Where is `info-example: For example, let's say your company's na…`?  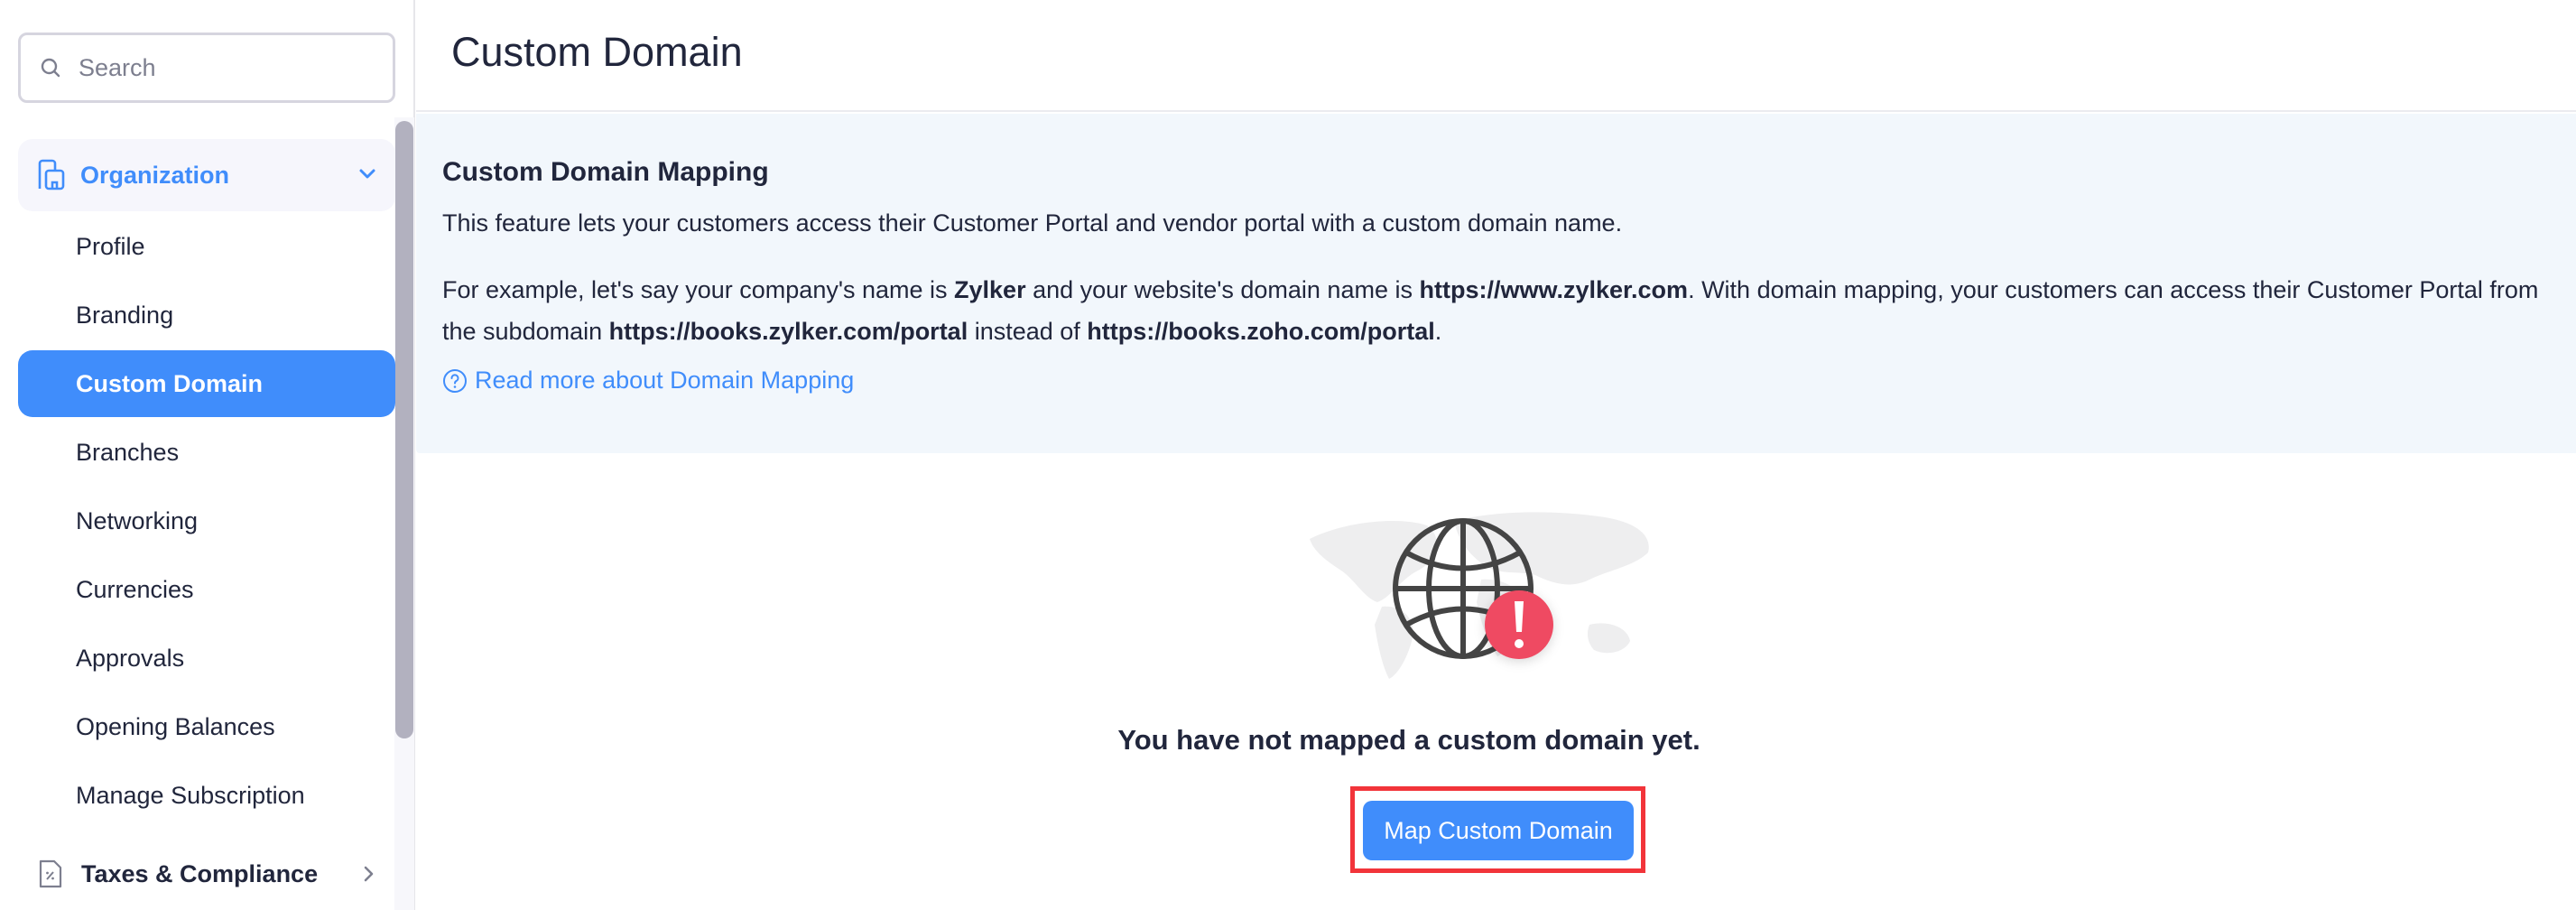 info-example: For example, let's say your company's na… is located at coordinates (1498, 311).